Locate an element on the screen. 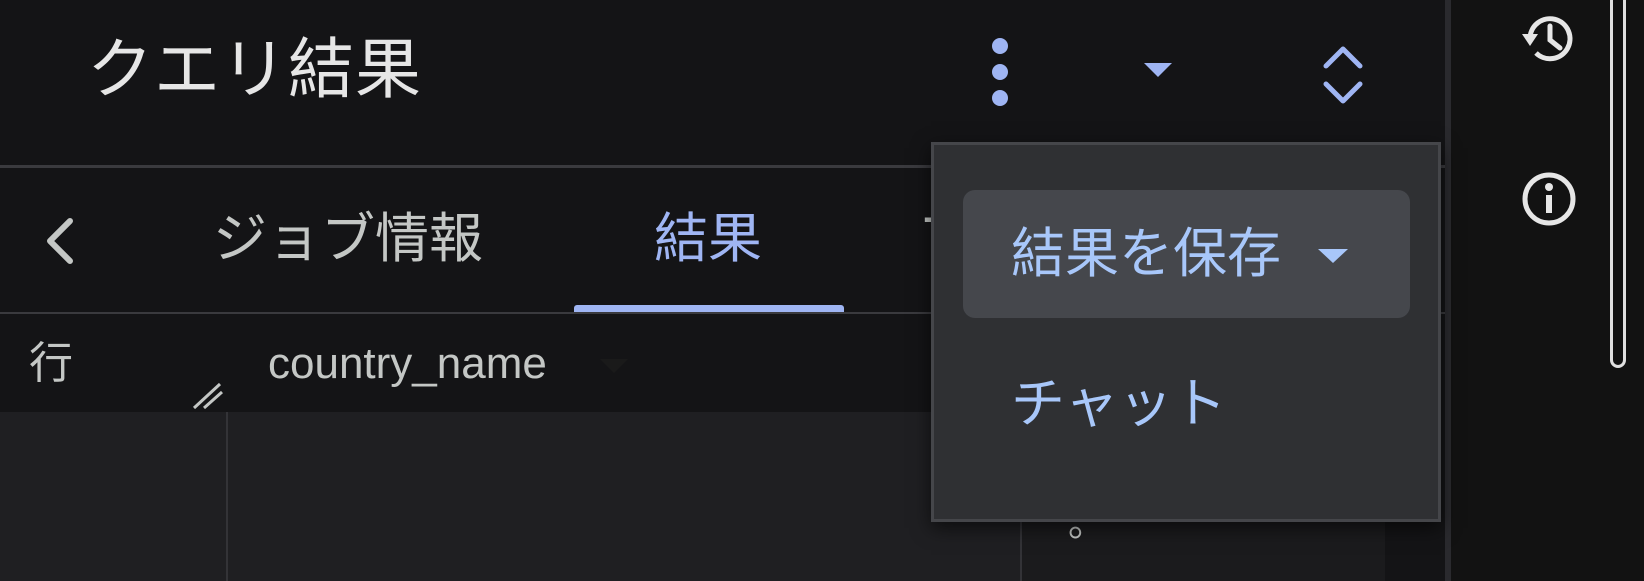 This screenshot has height=581, width=1644. tab-job-info: ジョブ情報 is located at coordinates (348, 239).